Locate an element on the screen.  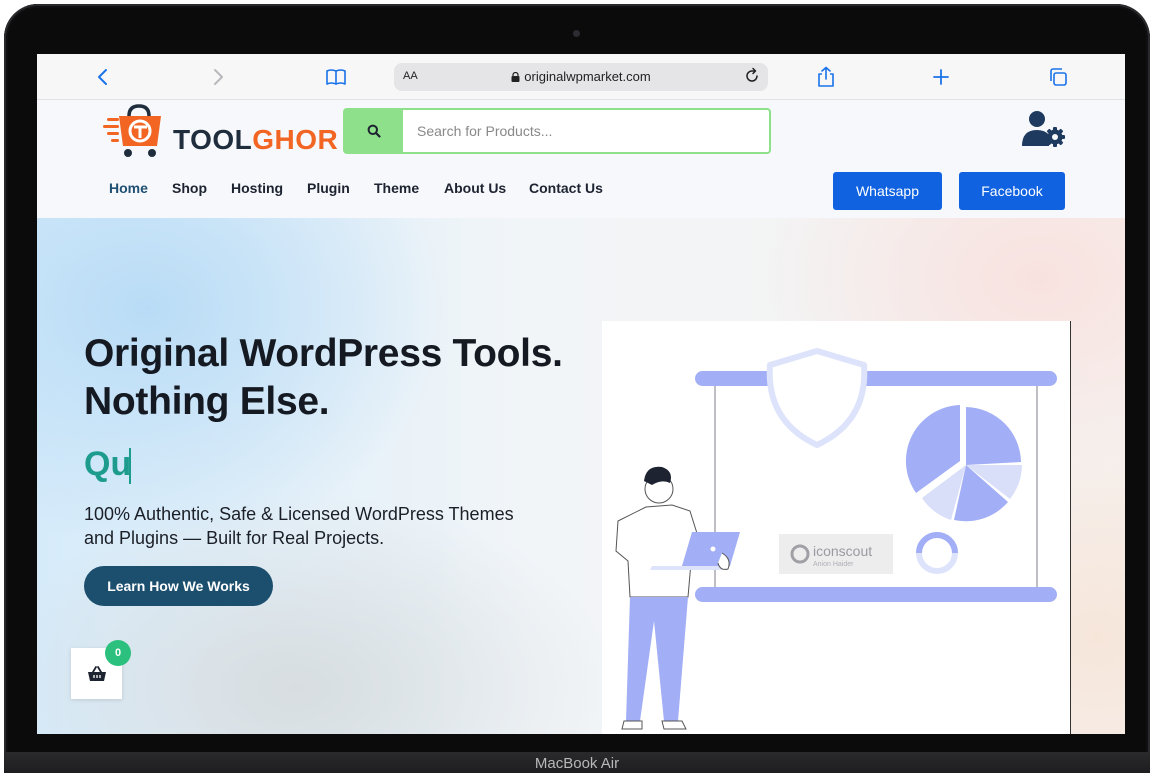
nav-home: Home is located at coordinates (128, 188).